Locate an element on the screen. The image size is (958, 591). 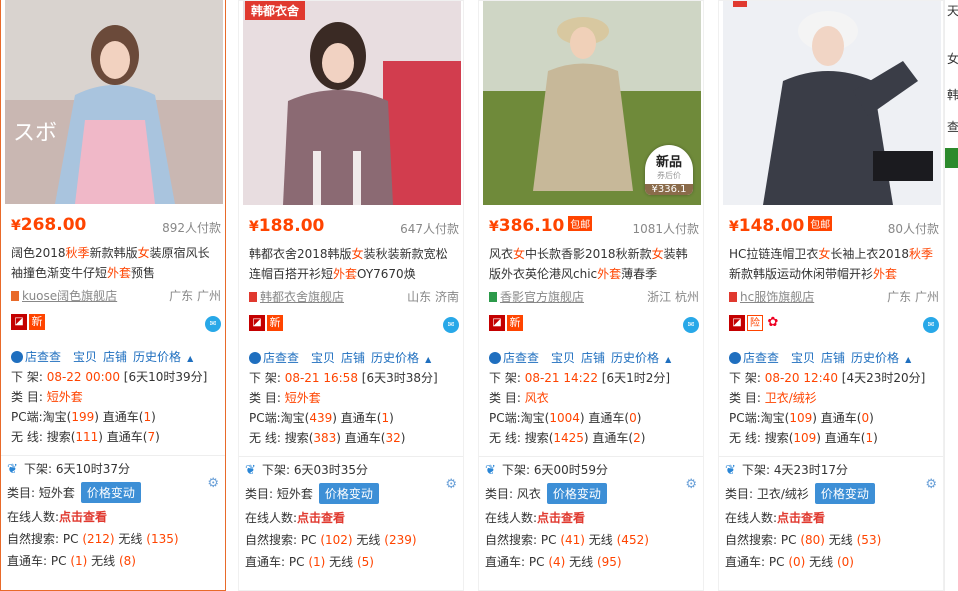
wireless-search-count: 1425 is located at coordinates (568, 438).